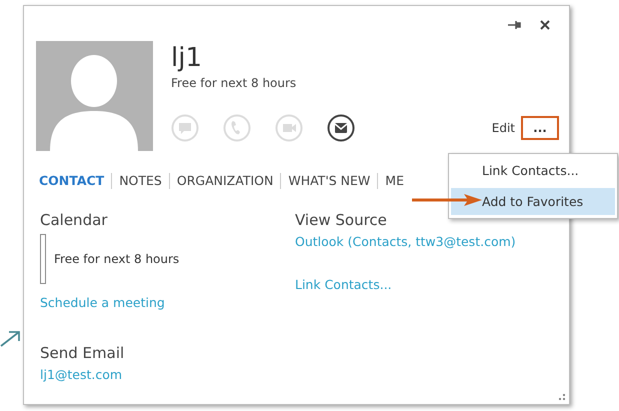  Describe the element at coordinates (74, 220) in the screenshot. I see `section-heading: Calendar` at that location.